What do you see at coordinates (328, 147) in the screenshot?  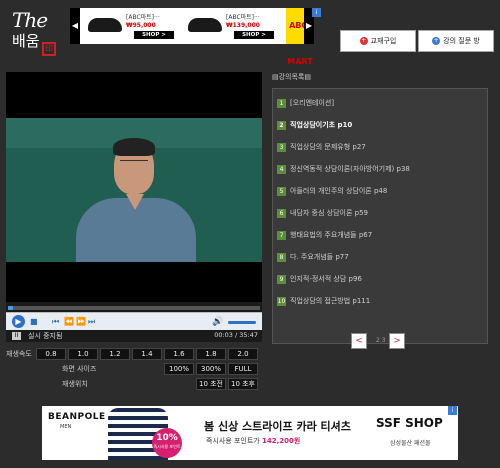 I see `lecture-title: 직업상담의 문제유형 p27` at bounding box center [328, 147].